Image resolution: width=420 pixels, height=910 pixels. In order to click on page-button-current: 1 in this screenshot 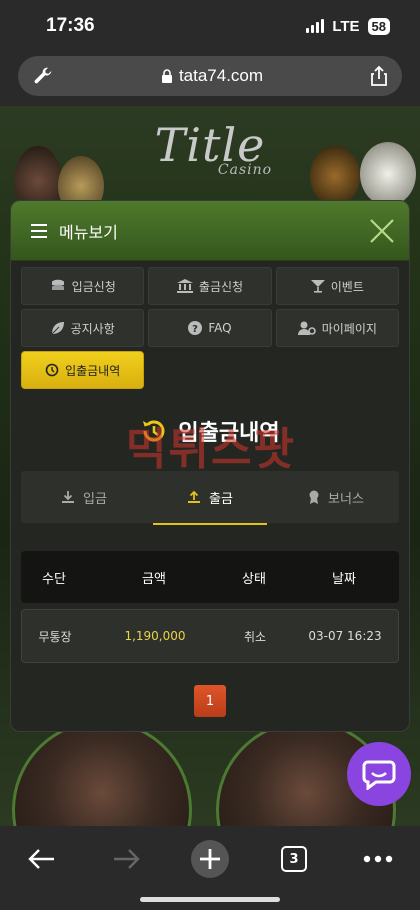, I will do `click(210, 701)`.